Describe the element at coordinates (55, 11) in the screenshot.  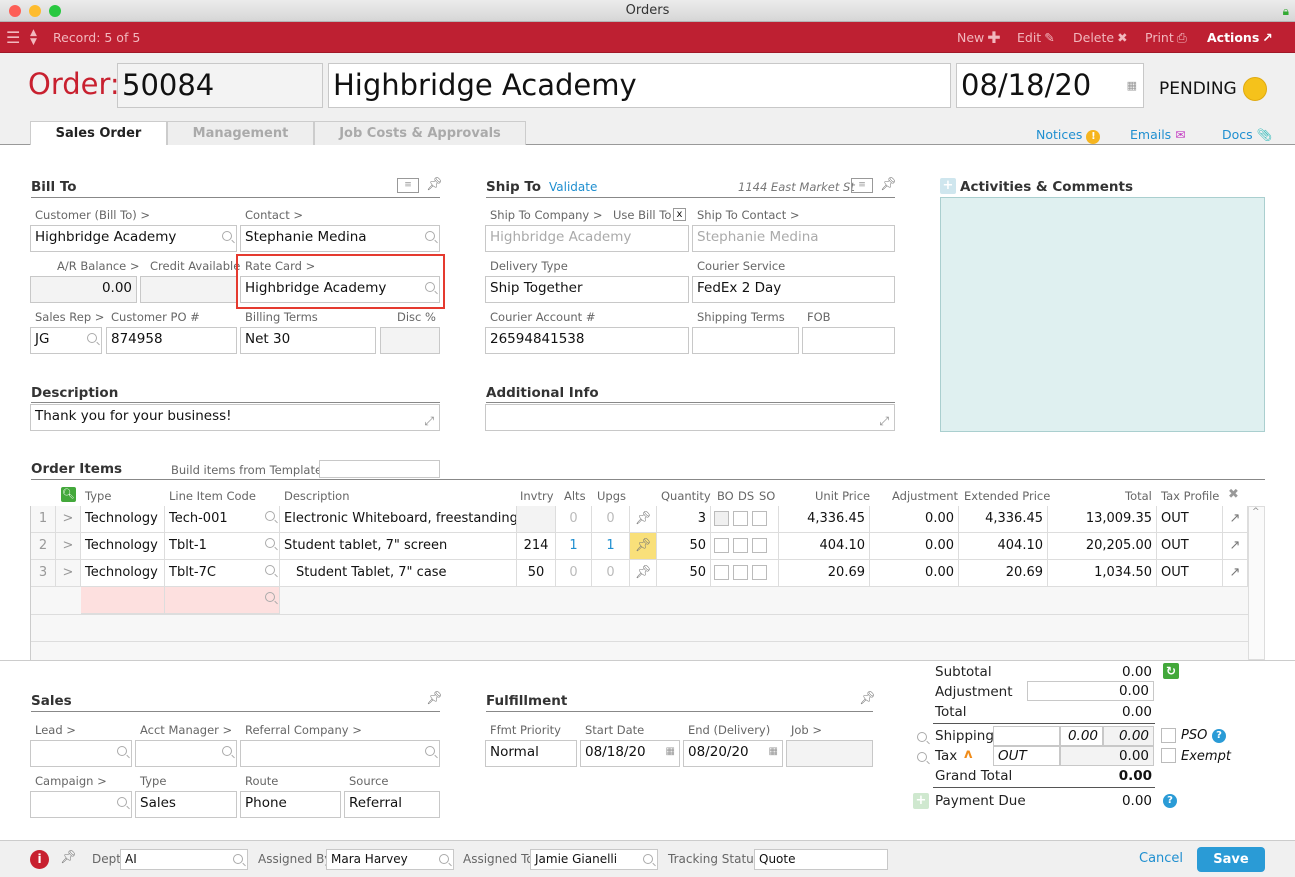
I see `maximize-window-button` at that location.